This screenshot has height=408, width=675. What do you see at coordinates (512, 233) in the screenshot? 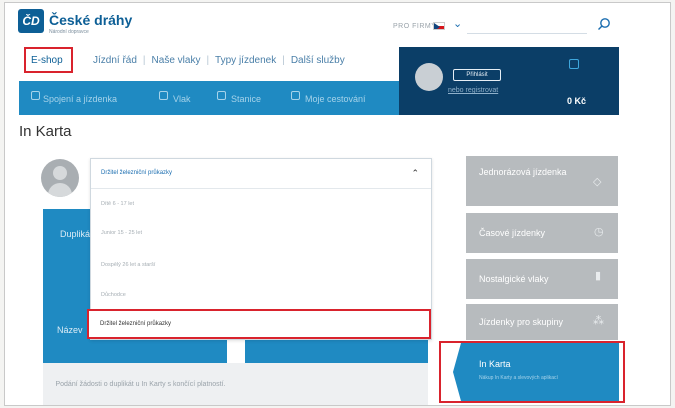
I see `menu-season-tickets-label: Časové jízdenky` at bounding box center [512, 233].